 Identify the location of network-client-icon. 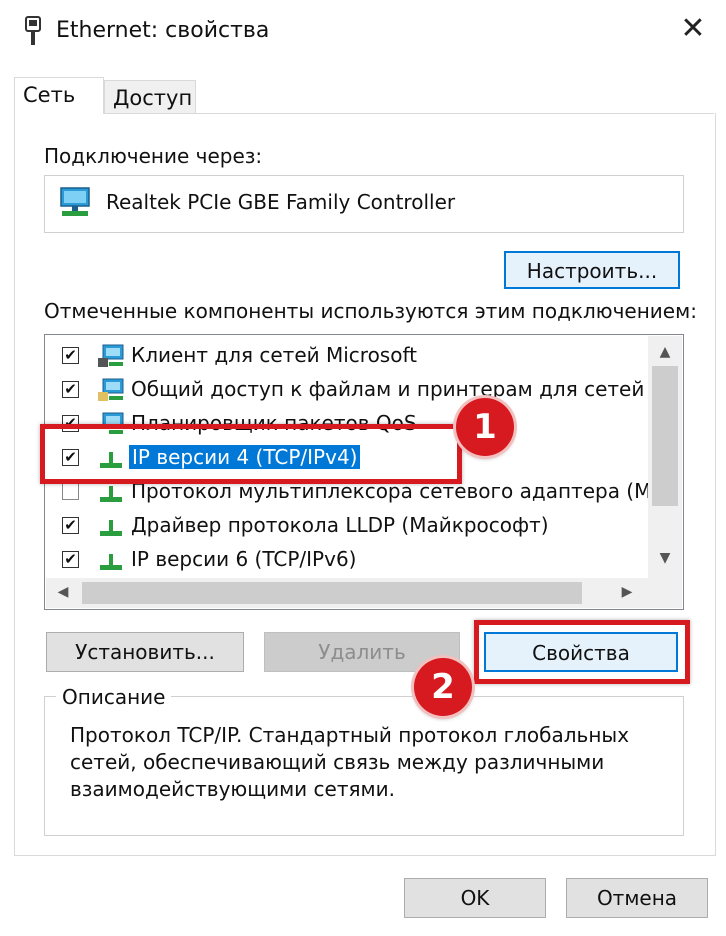
(111, 355).